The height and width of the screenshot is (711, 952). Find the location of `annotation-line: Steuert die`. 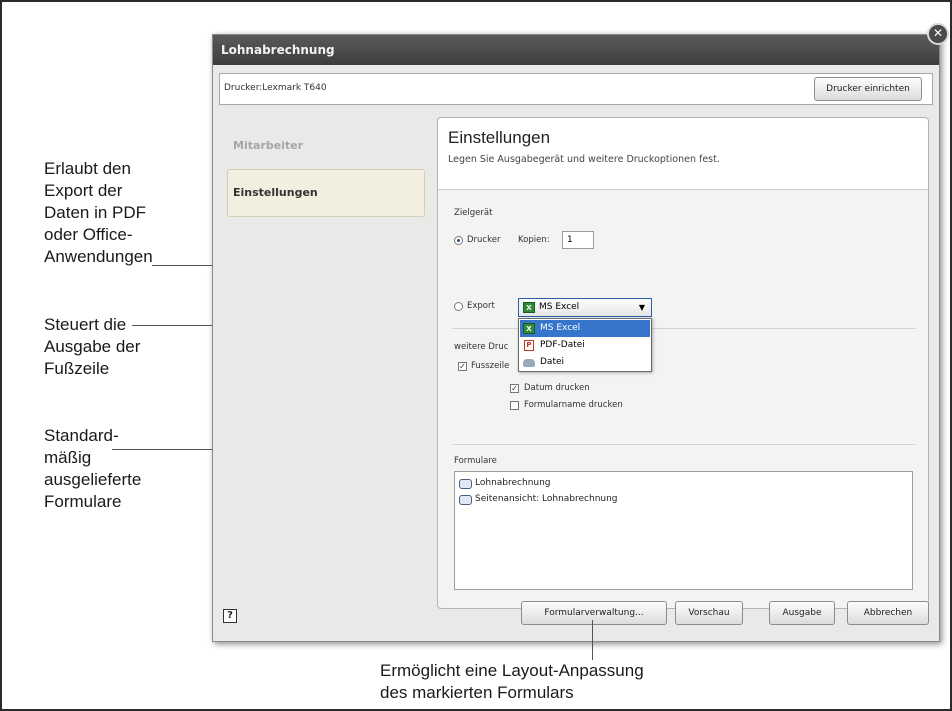

annotation-line: Steuert die is located at coordinates (85, 324).